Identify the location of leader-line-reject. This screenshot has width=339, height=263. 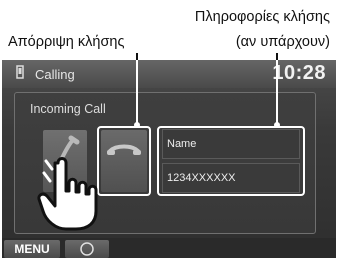
(137, 56).